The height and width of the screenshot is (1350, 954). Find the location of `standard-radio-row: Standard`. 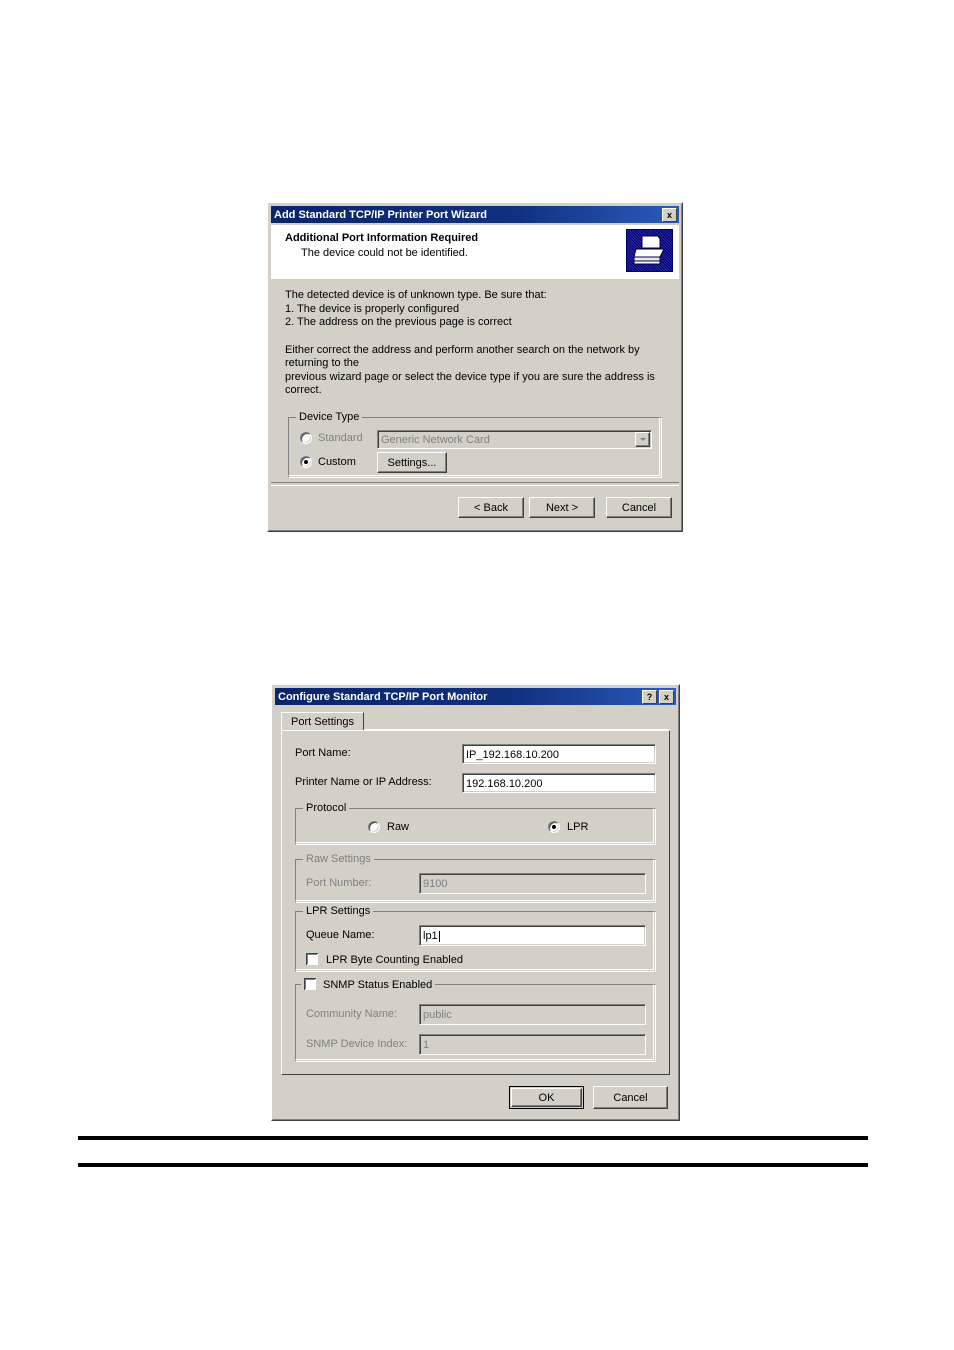

standard-radio-row: Standard is located at coordinates (331, 438).